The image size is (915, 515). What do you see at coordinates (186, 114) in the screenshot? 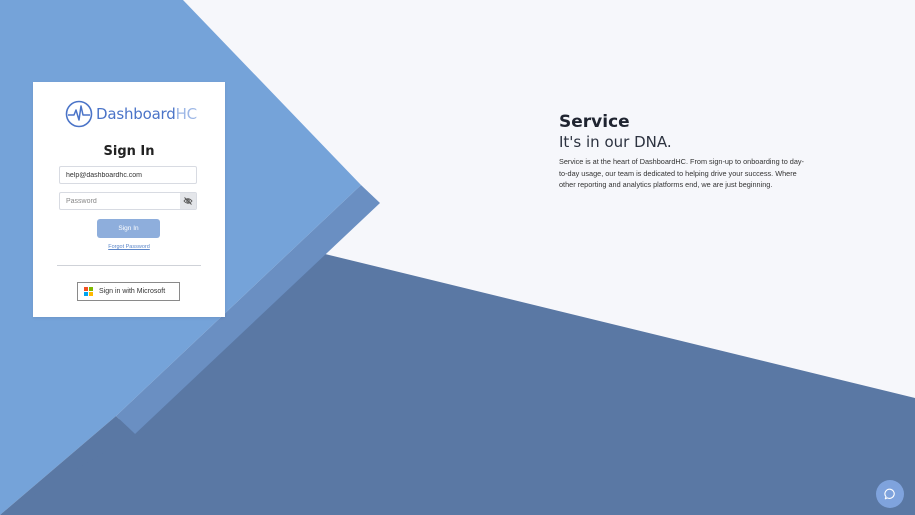
I see `logo-brand-suffix: HC` at bounding box center [186, 114].